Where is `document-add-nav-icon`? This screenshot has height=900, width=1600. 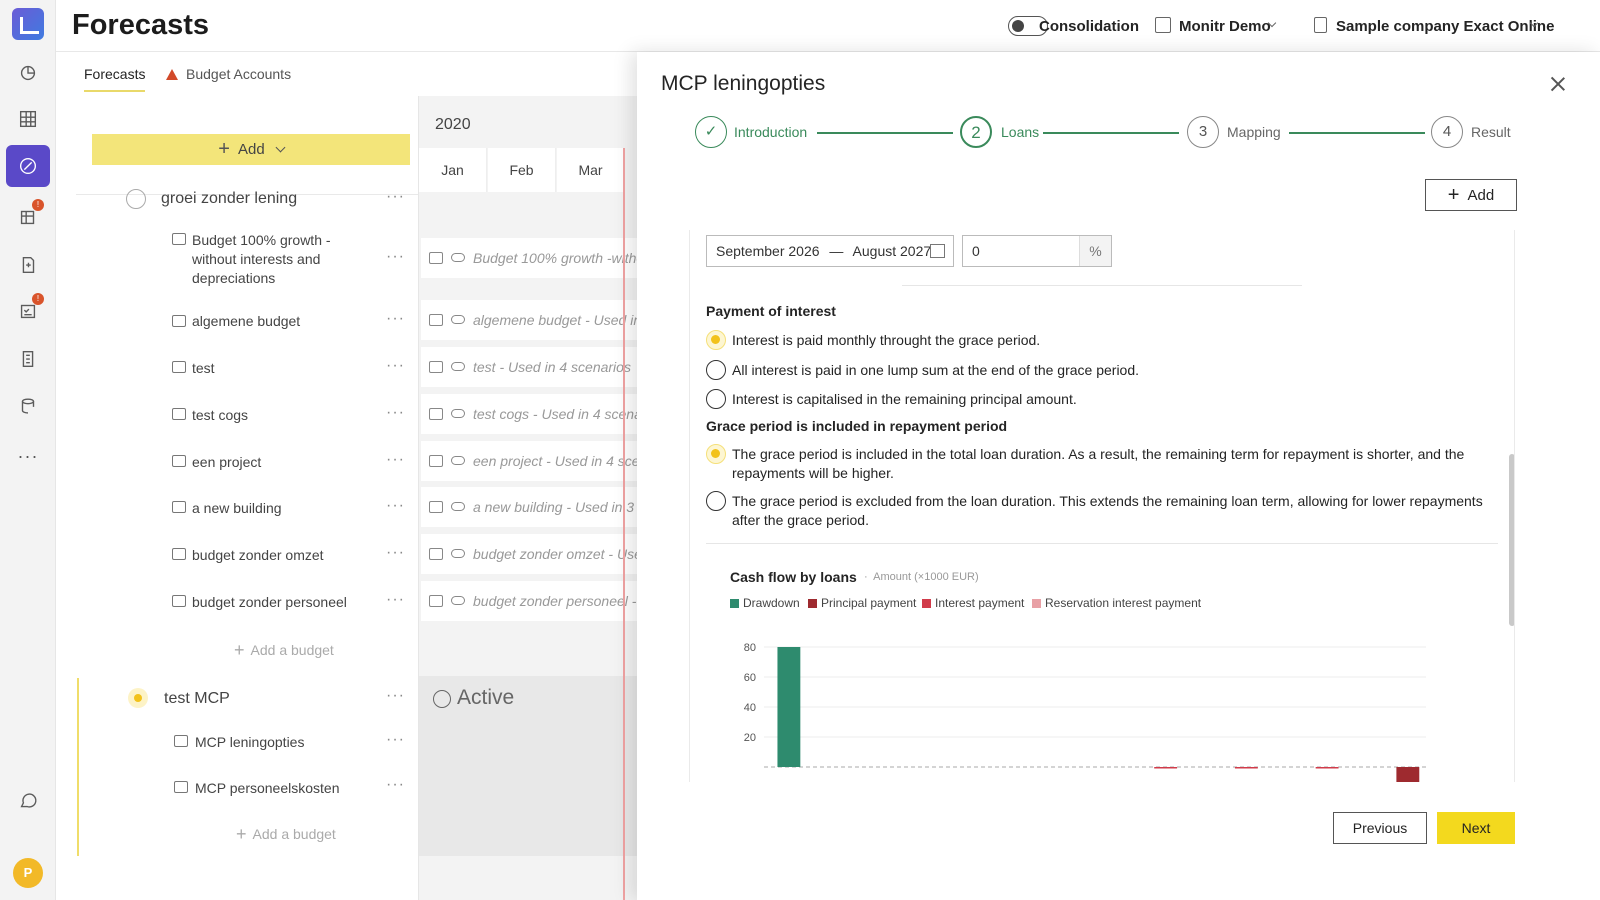
document-add-nav-icon is located at coordinates (28, 265).